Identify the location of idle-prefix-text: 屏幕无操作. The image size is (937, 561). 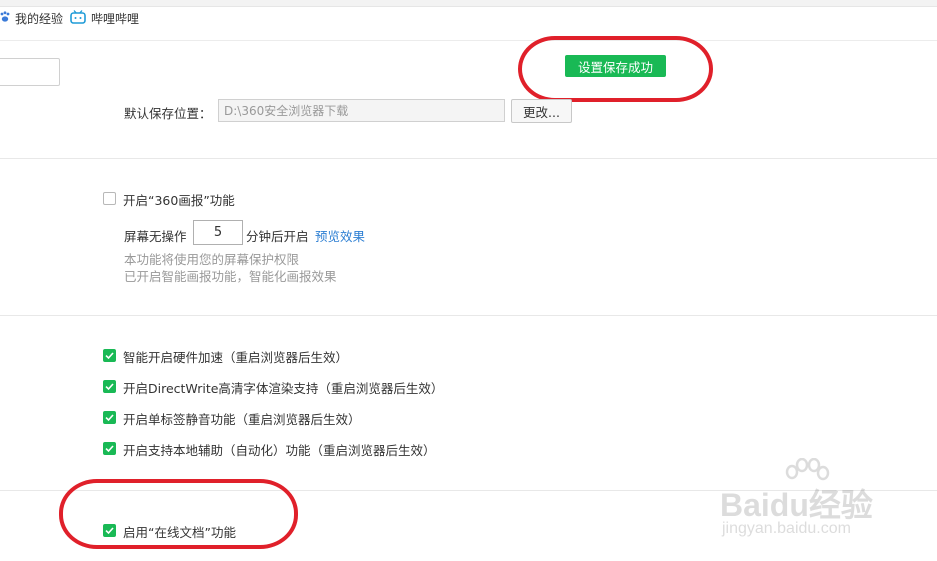
(155, 236).